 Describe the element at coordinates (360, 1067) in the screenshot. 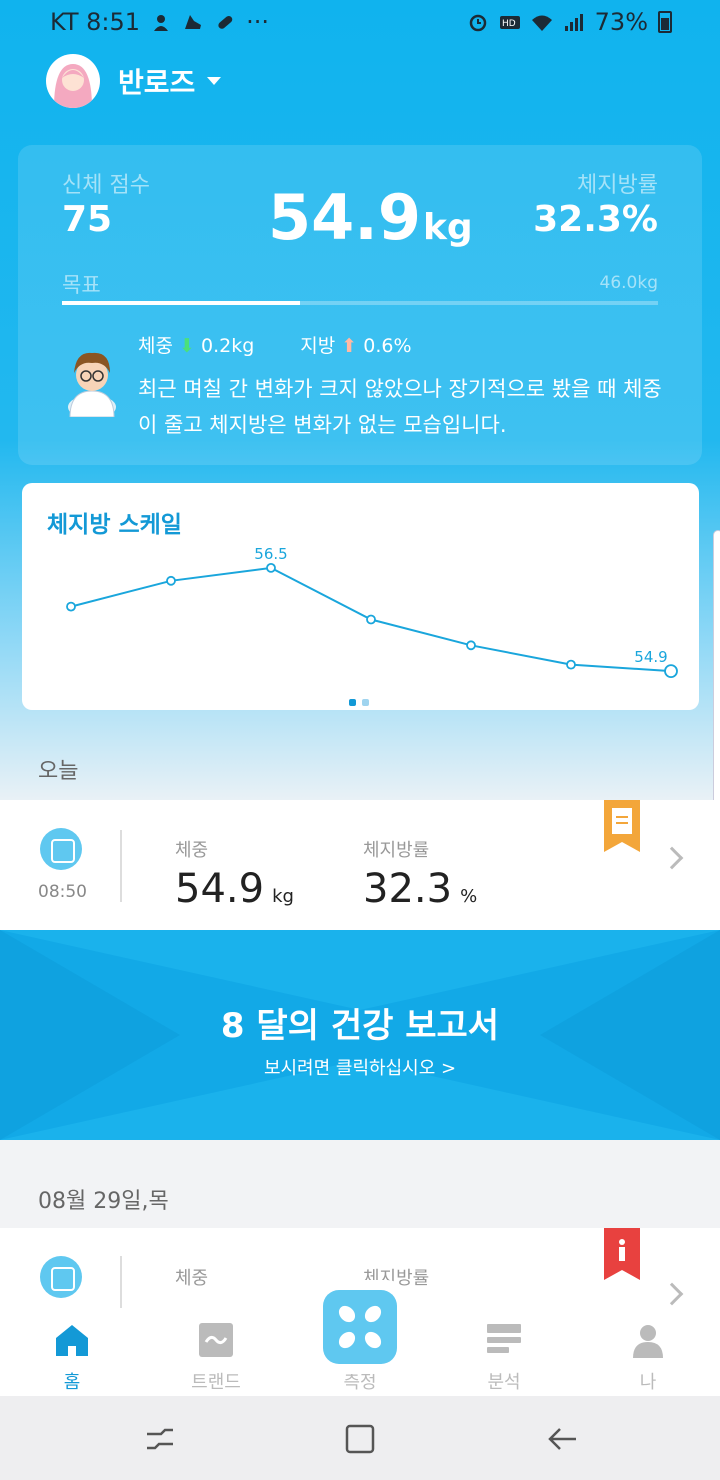

I see `banner-subtitle: 보시려면 클릭하십시오 >` at that location.